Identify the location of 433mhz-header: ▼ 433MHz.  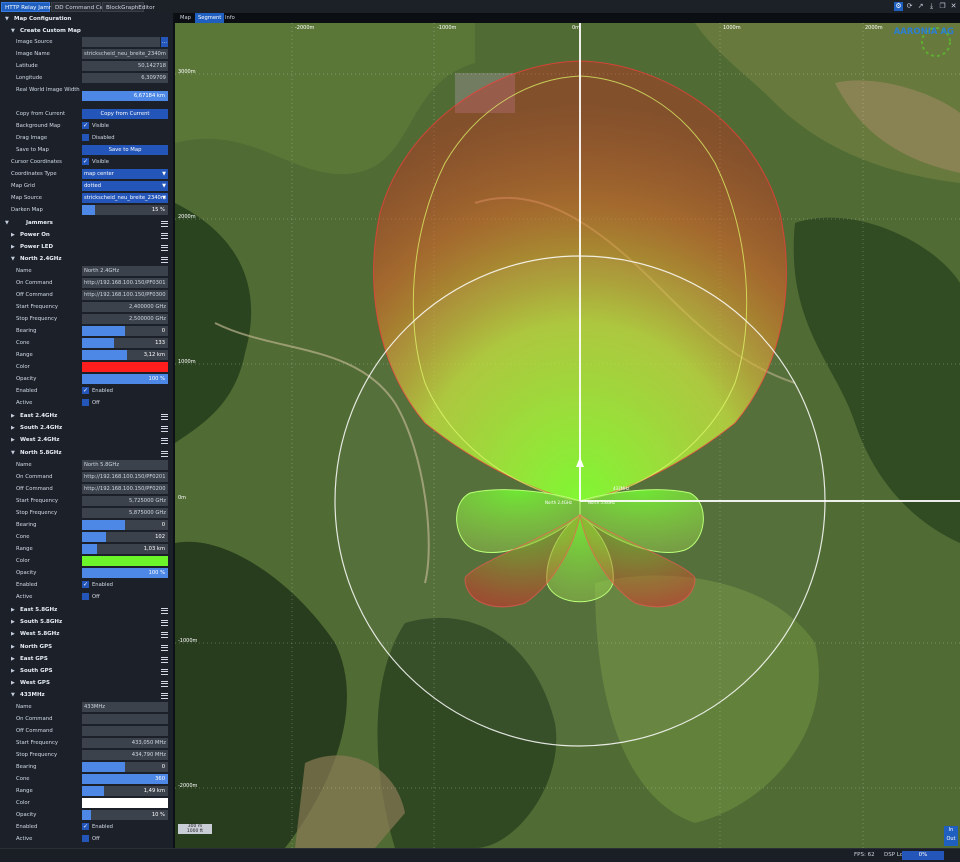
(86, 695).